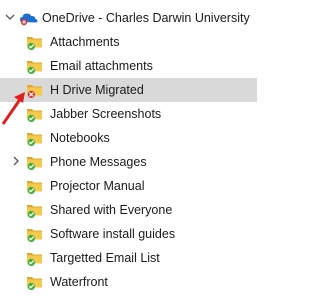  Describe the element at coordinates (101, 66) in the screenshot. I see `tree-item-label: Email attachments` at that location.